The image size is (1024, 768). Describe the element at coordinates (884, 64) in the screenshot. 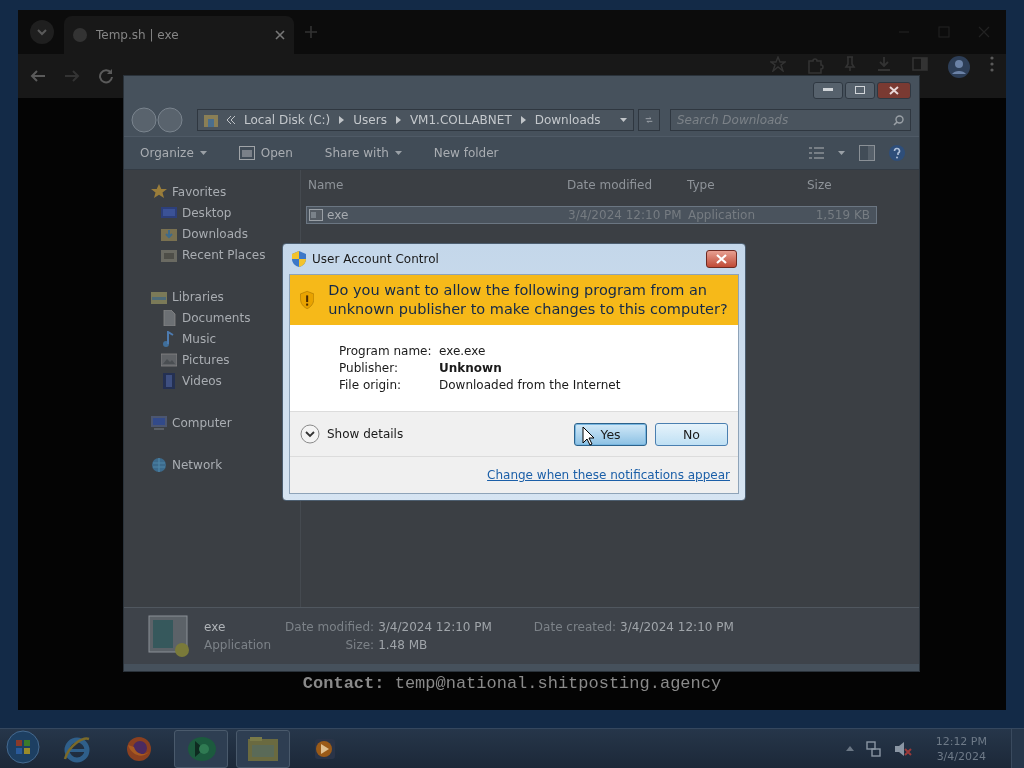

I see `download-icon` at that location.